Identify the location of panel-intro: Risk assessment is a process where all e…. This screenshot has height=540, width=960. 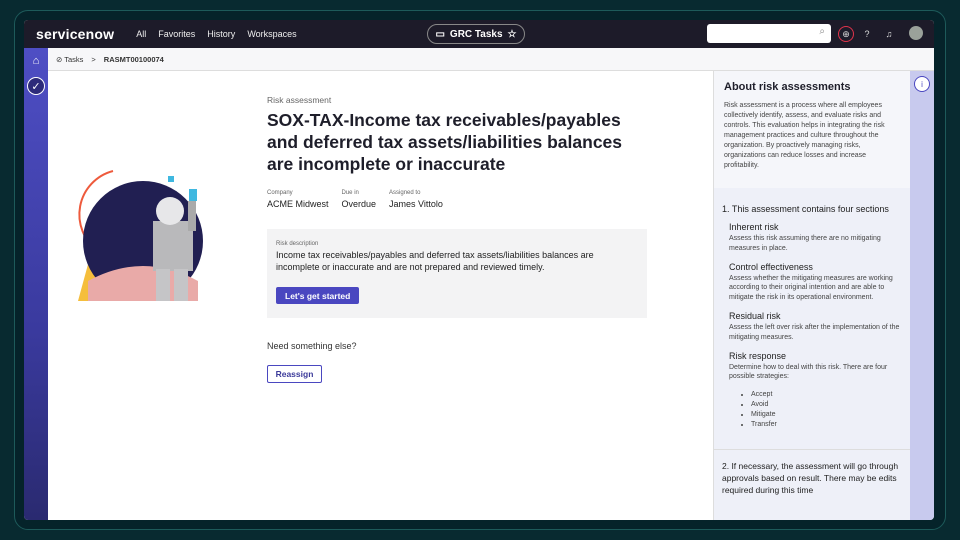
(804, 135).